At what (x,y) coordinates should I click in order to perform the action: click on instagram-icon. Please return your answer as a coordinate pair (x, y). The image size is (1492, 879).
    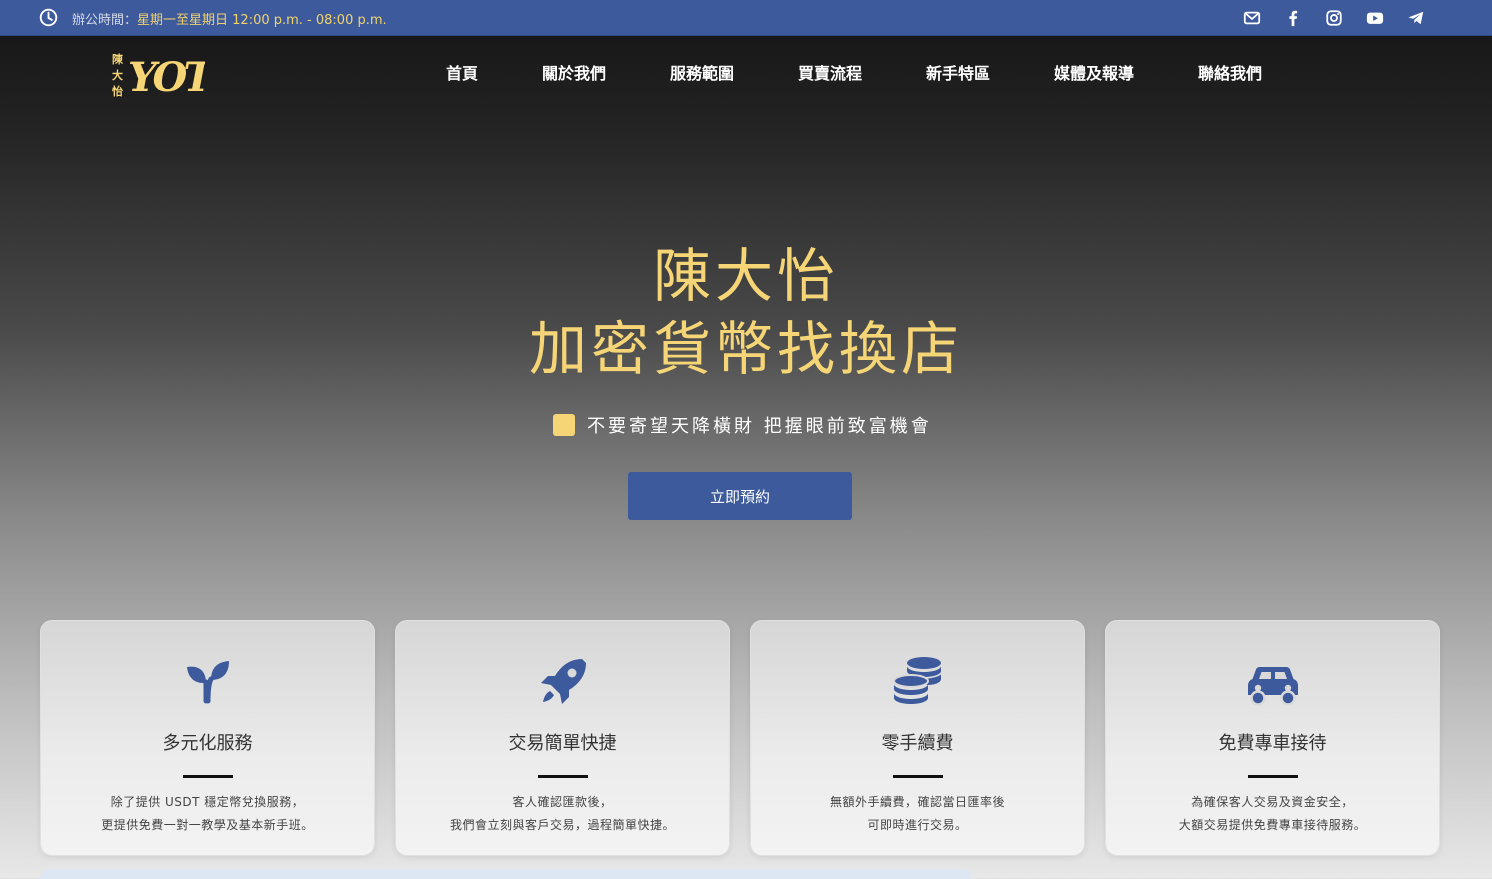
    Looking at the image, I should click on (1333, 18).